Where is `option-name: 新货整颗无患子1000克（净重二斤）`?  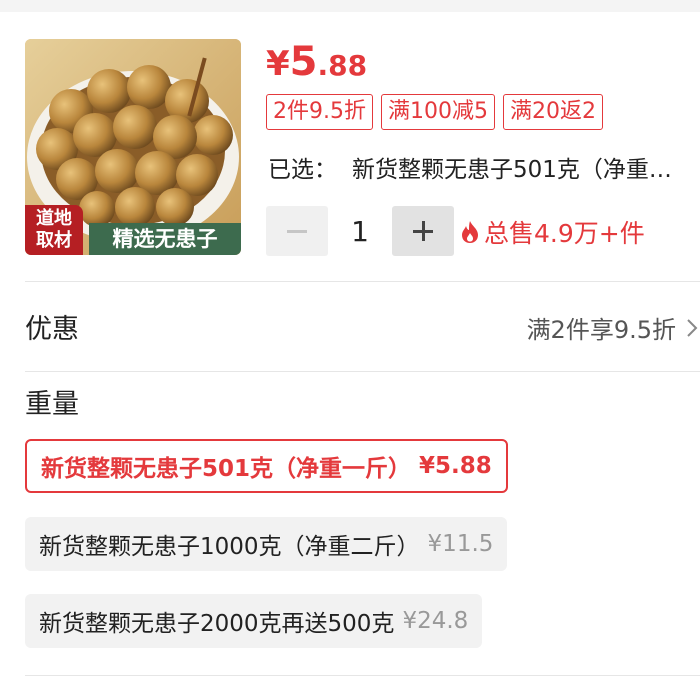 option-name: 新货整颗无患子1000克（净重二斤） is located at coordinates (229, 547).